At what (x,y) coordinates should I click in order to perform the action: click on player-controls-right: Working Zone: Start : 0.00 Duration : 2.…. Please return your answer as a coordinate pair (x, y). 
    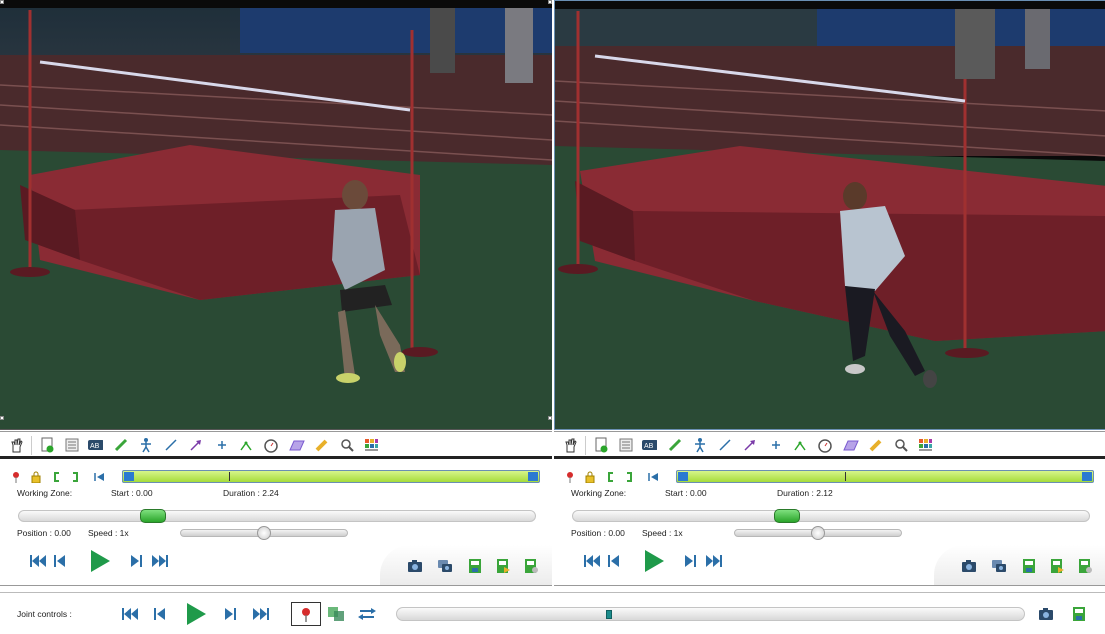
    Looking at the image, I should click on (829, 524).